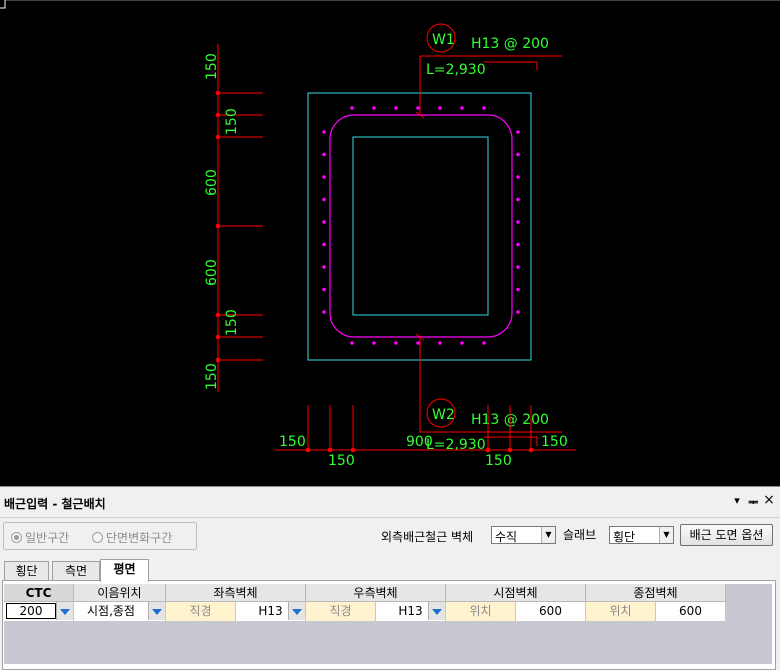 The height and width of the screenshot is (670, 780). What do you see at coordinates (55, 504) in the screenshot?
I see `panel-title: 배근입력 - 철근배치` at bounding box center [55, 504].